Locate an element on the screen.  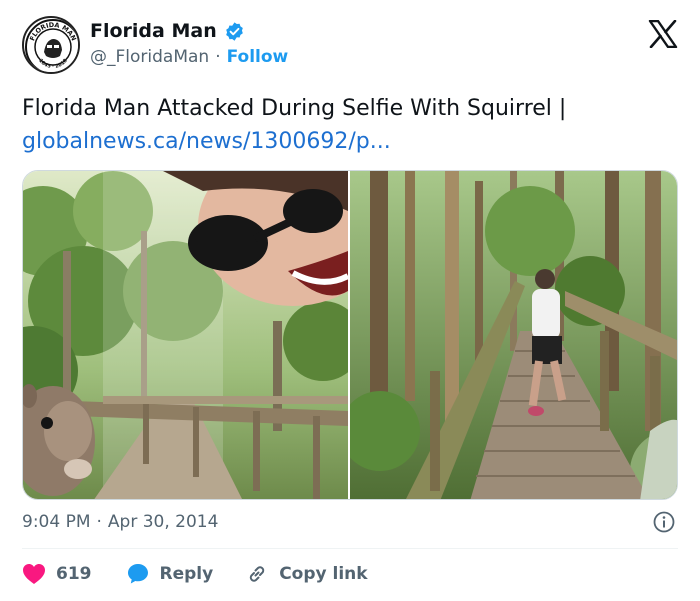
tweet-timestamp: 9:04 PM · Apr 30, 2014 is located at coordinates (120, 522).